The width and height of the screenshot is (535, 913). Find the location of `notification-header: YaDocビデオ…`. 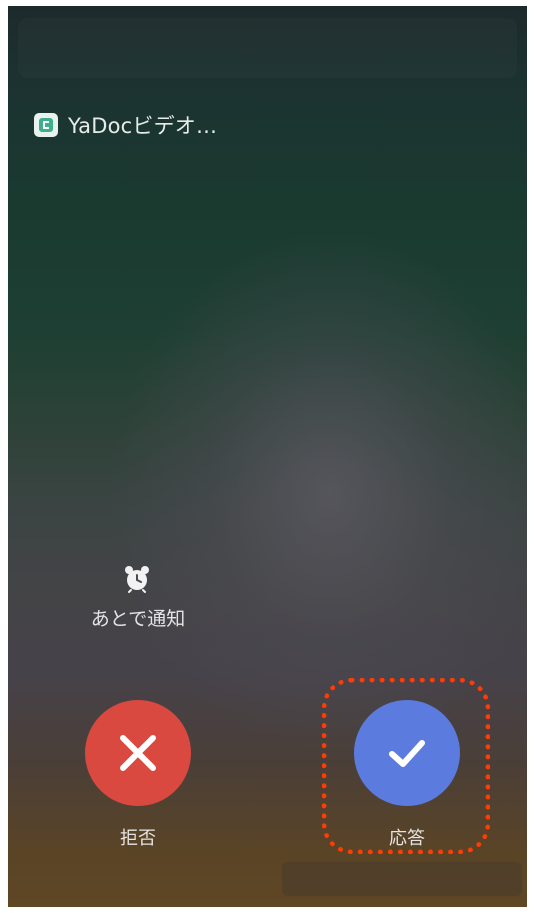

notification-header: YaDocビデオ… is located at coordinates (125, 125).